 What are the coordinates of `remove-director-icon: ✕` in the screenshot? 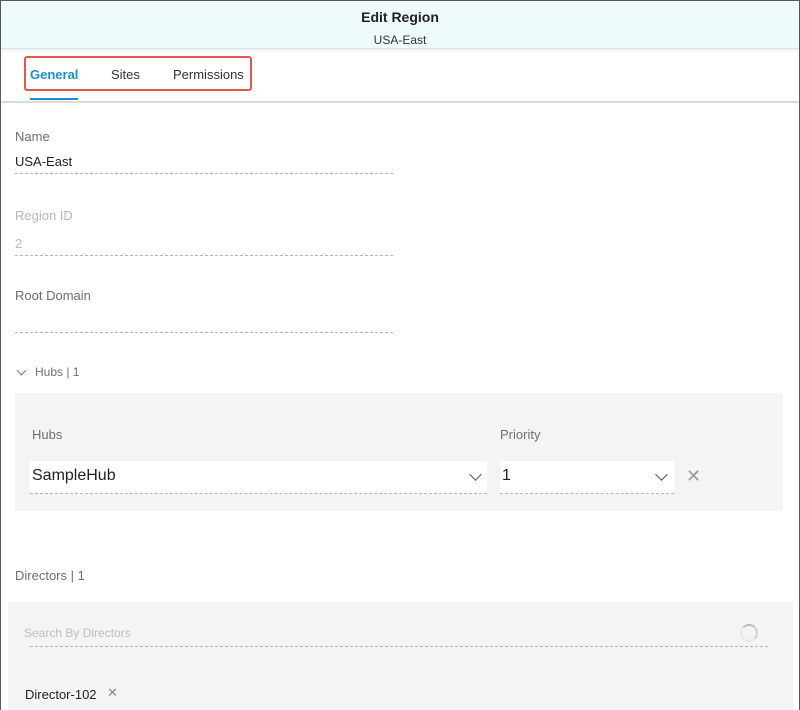 It's located at (112, 693).